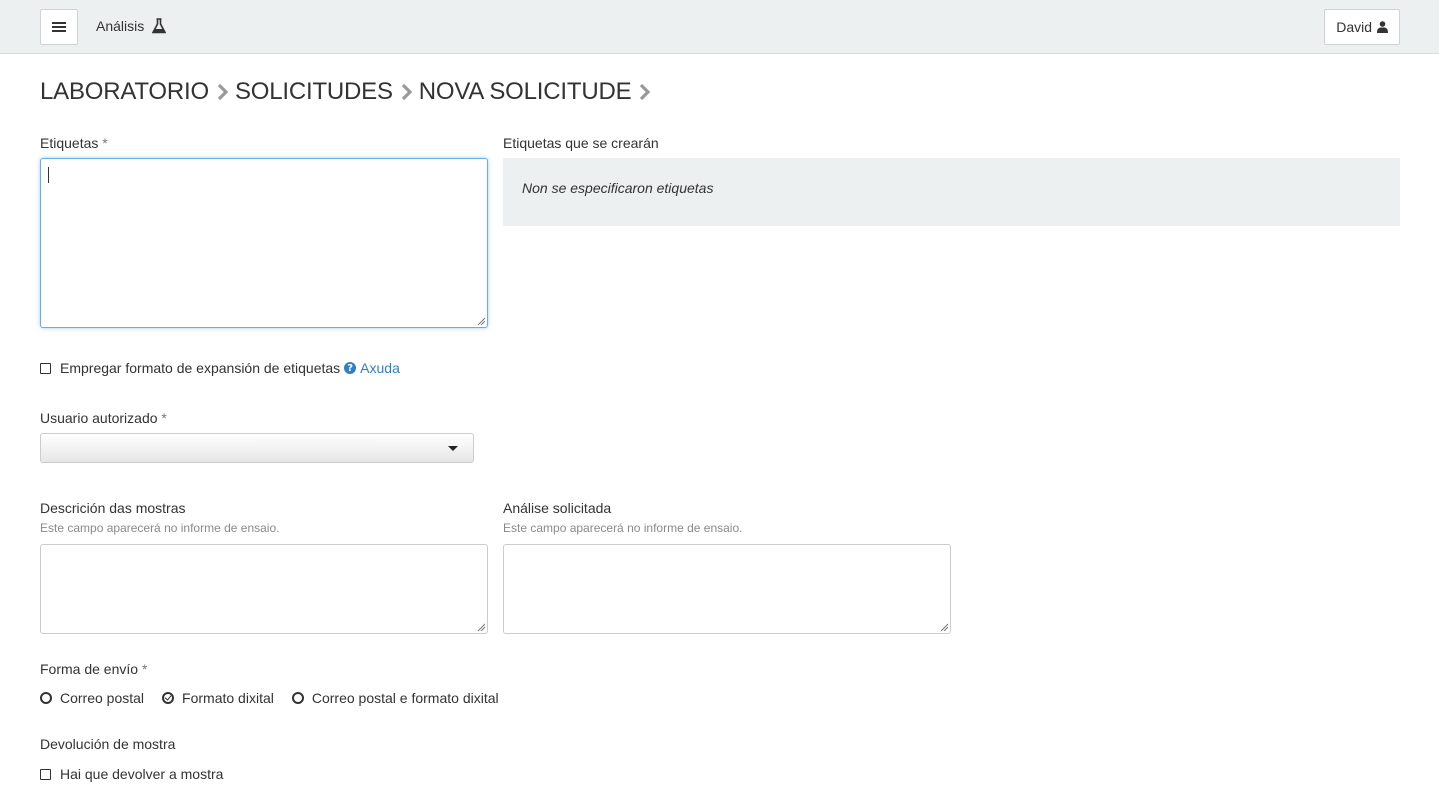 The height and width of the screenshot is (787, 1439). Describe the element at coordinates (581, 143) in the screenshot. I see `labels-preview-label: Etiquetas que se crearán` at that location.